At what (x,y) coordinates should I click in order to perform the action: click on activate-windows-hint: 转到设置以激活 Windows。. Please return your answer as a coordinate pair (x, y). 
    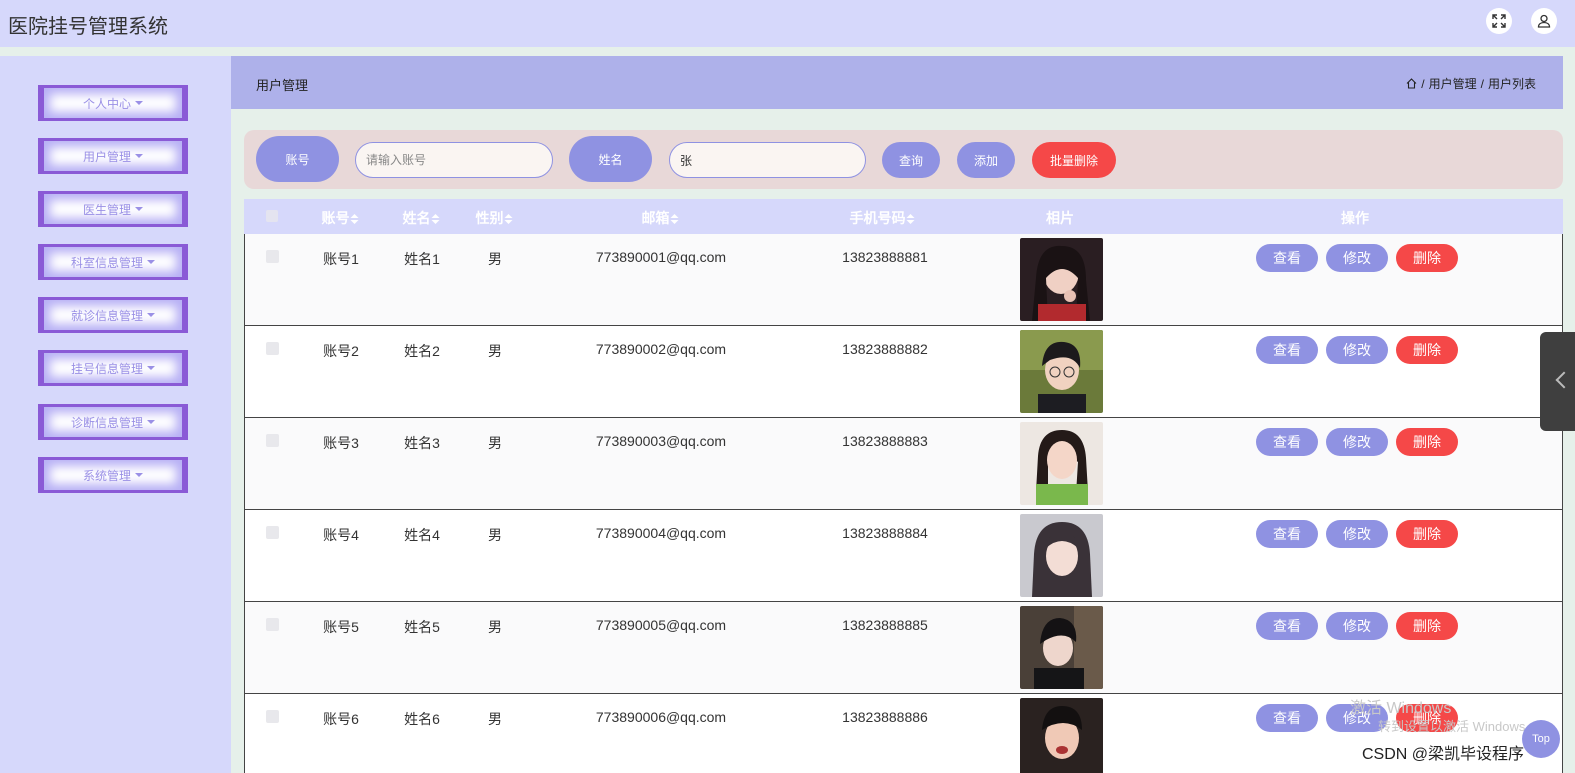
    Looking at the image, I should click on (1458, 726).